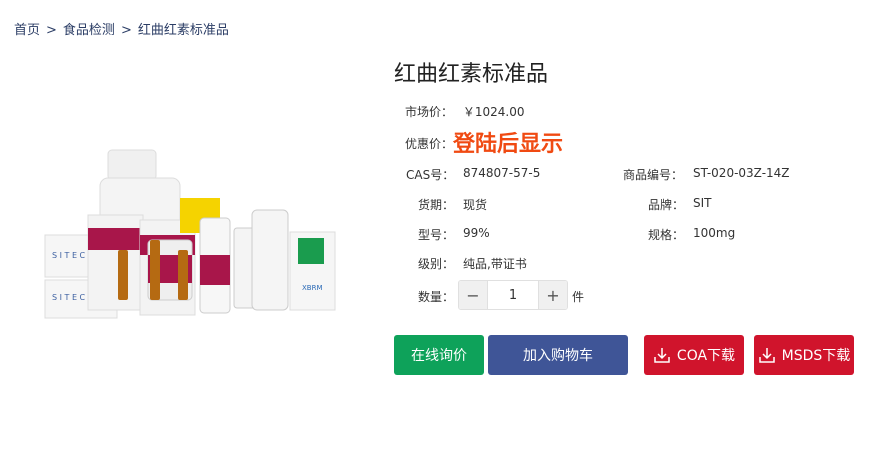  What do you see at coordinates (436, 297) in the screenshot?
I see `qty-label: 数量：` at bounding box center [436, 297].